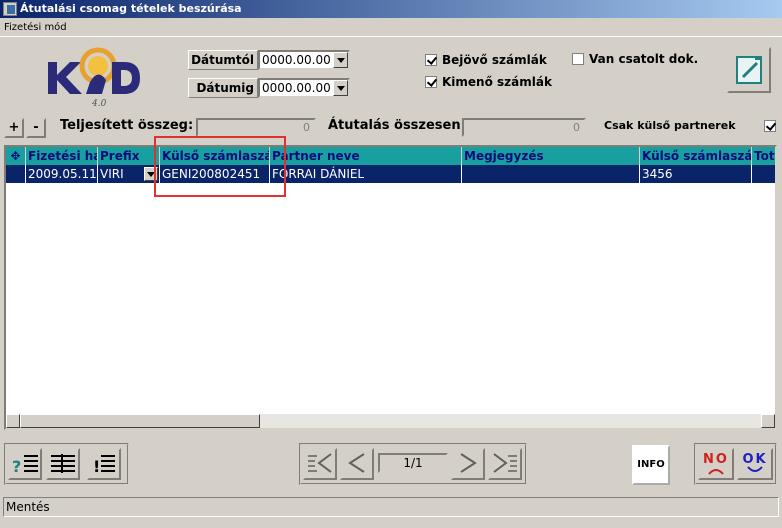 This screenshot has width=782, height=528. What do you see at coordinates (112, 174) in the screenshot?
I see `cell-prefix-value: VIRI` at bounding box center [112, 174].